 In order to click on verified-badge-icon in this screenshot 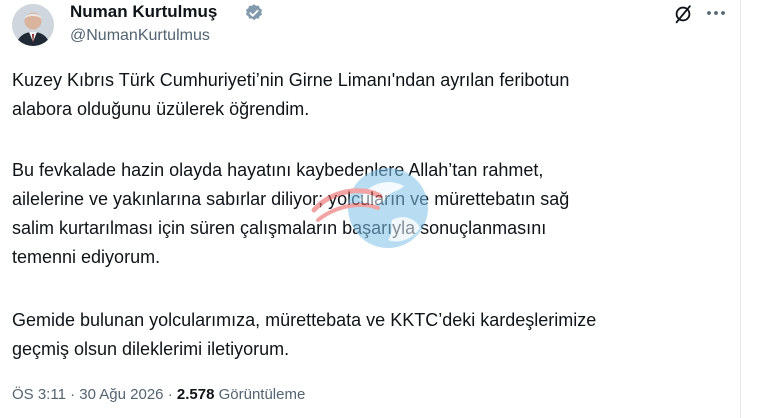, I will do `click(254, 12)`.